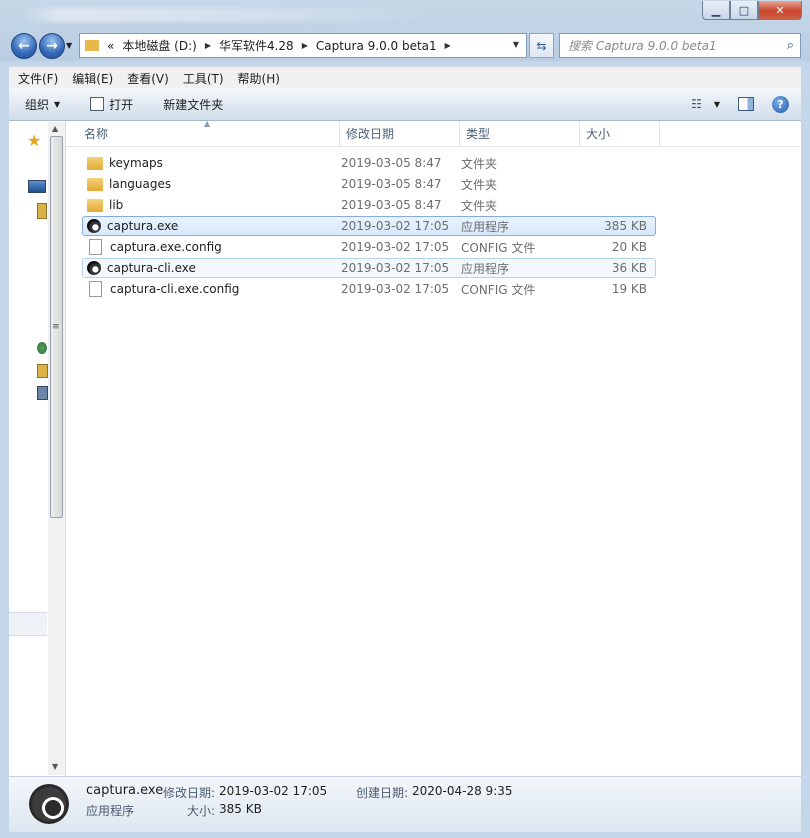  I want to click on preview-pane-button, so click(746, 104).